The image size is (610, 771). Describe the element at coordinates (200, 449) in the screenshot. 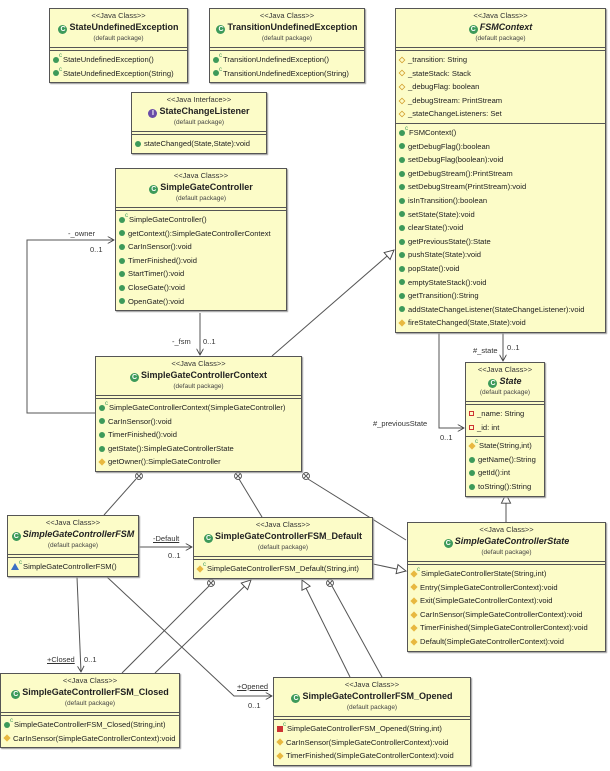

I see `method-item: getState():SimpleGateControllerState` at that location.